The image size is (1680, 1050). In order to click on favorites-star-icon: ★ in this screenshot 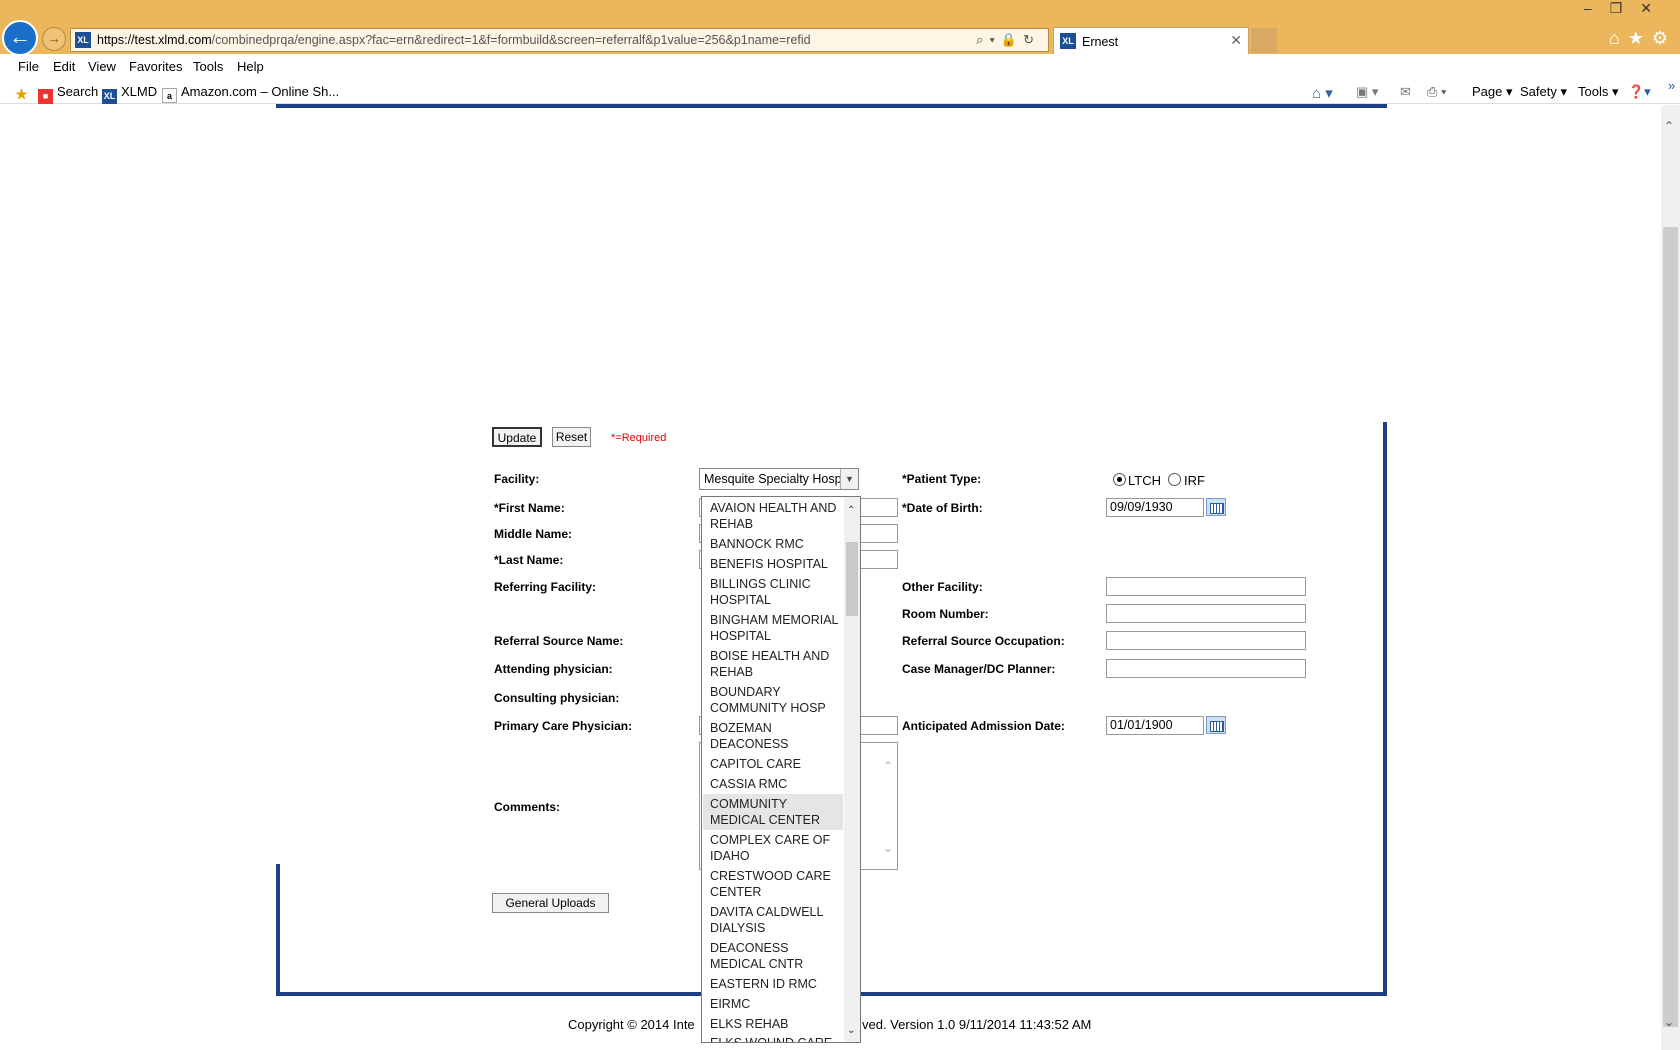, I will do `click(23, 93)`.